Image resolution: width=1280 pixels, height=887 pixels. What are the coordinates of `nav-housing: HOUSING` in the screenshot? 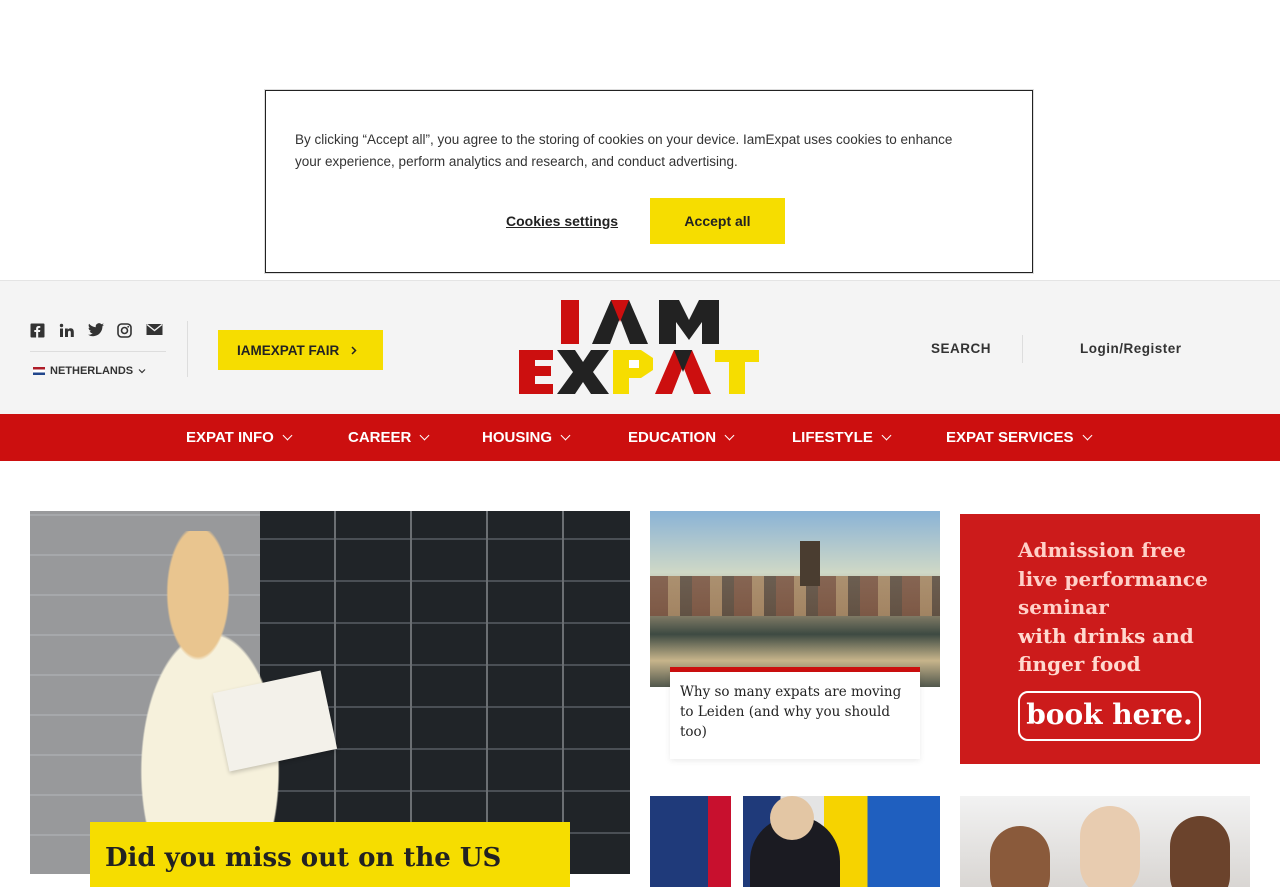 It's located at (526, 437).